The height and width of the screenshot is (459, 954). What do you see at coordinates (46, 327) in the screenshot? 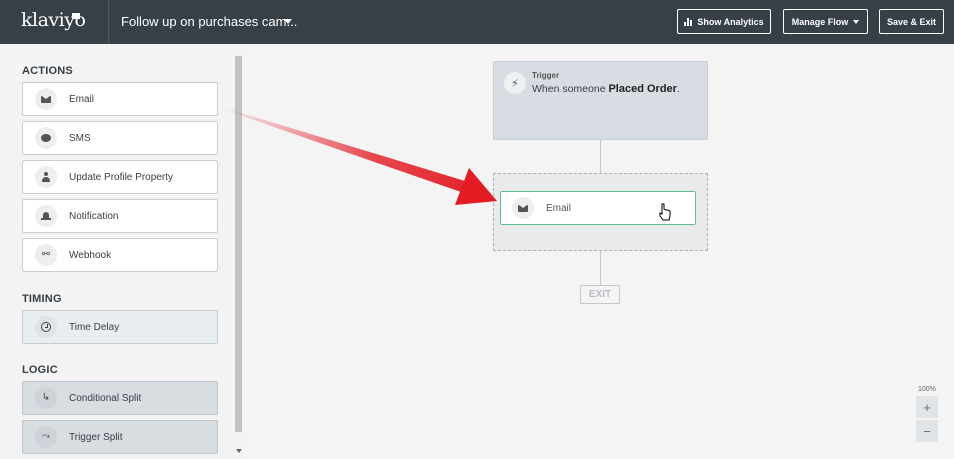
I see `clock-icon` at bounding box center [46, 327].